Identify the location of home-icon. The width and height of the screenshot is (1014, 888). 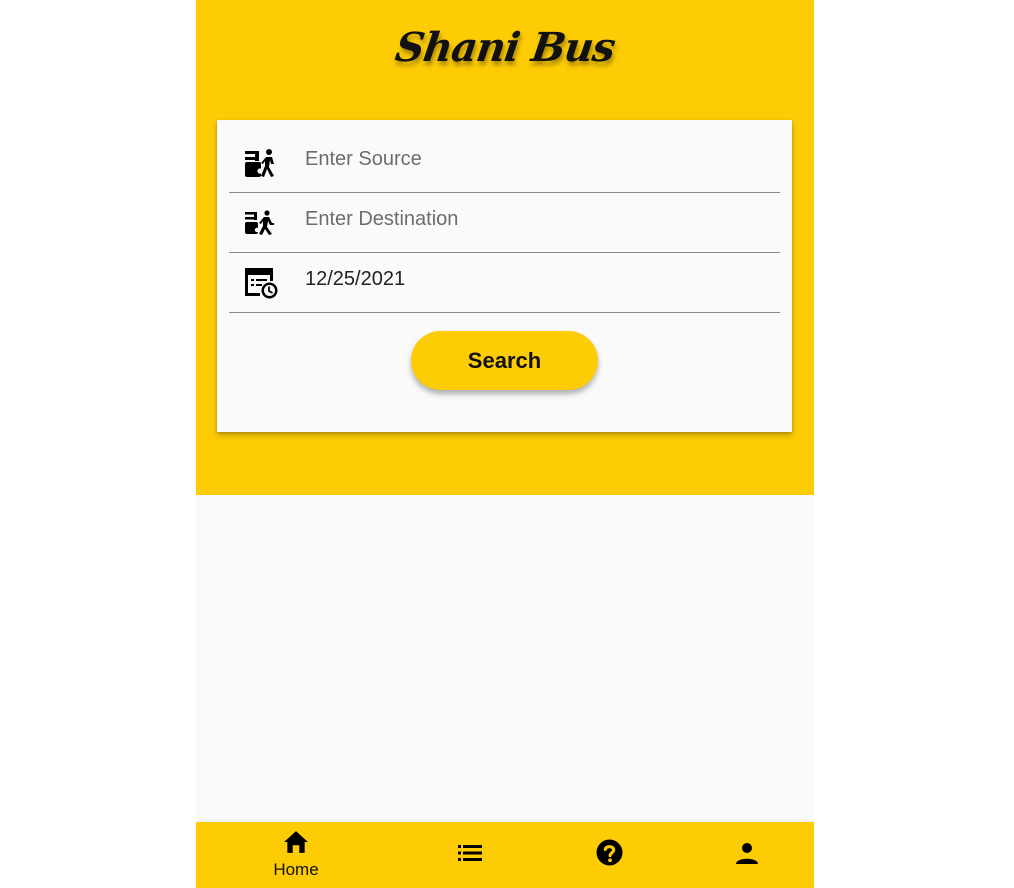
(296, 844).